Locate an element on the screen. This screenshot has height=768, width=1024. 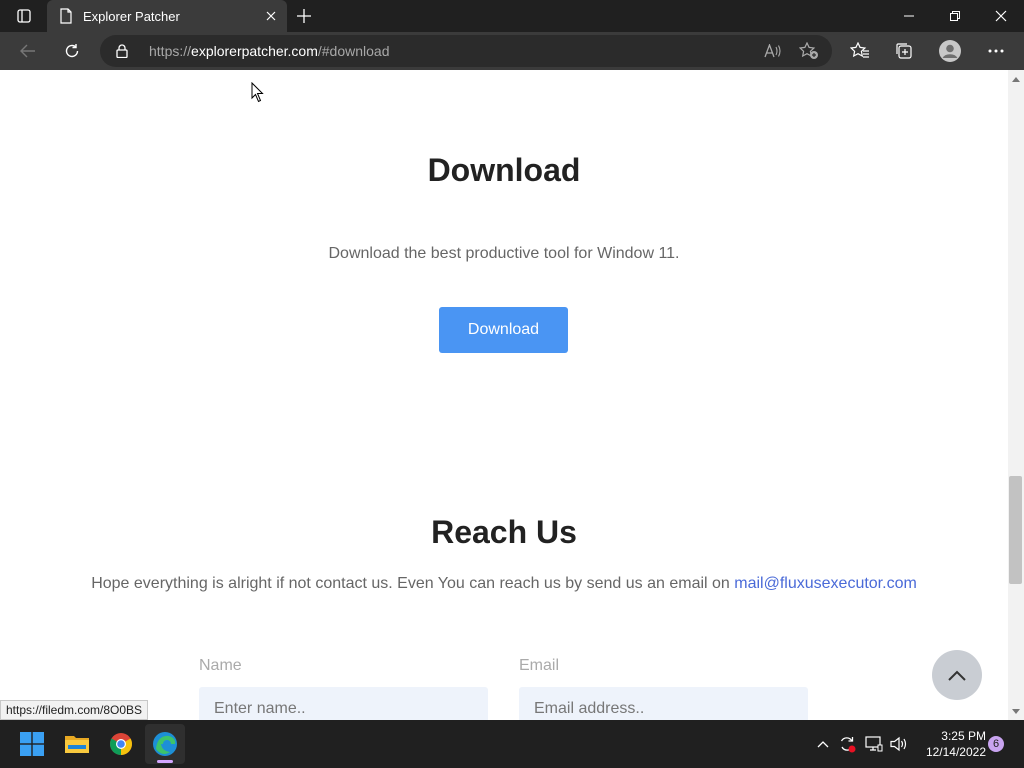
download-heading: Download is located at coordinates (504, 170).